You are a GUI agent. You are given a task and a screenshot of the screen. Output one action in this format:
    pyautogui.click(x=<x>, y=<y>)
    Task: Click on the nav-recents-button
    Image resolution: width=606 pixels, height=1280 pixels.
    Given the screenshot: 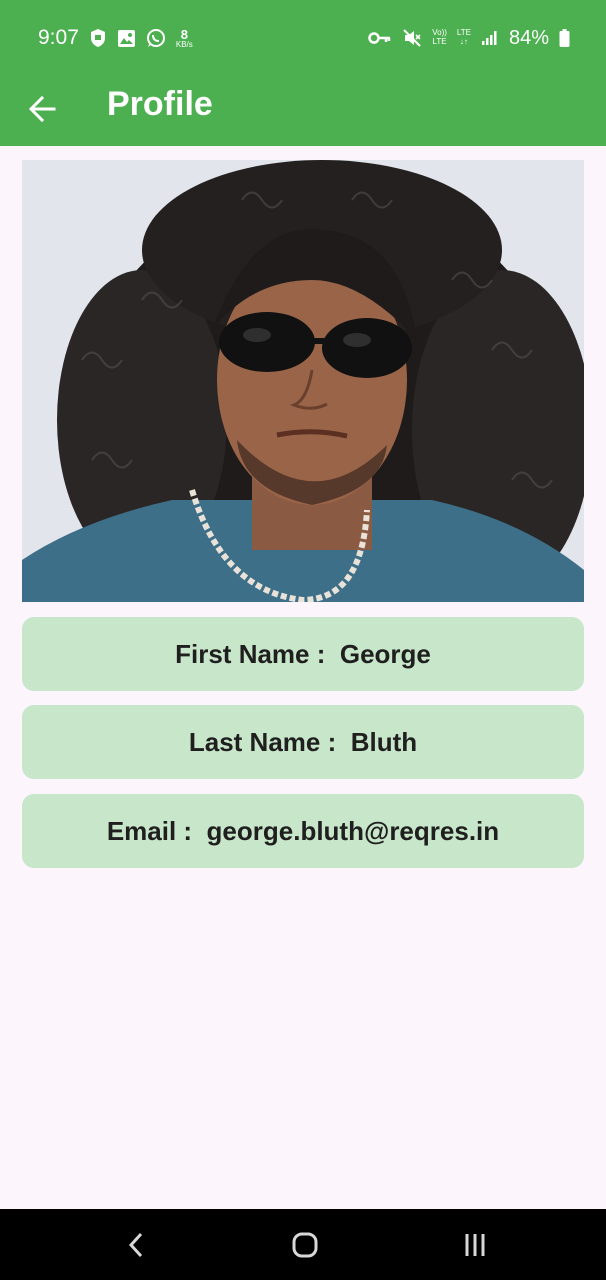 What is the action you would take?
    pyautogui.click(x=475, y=1245)
    